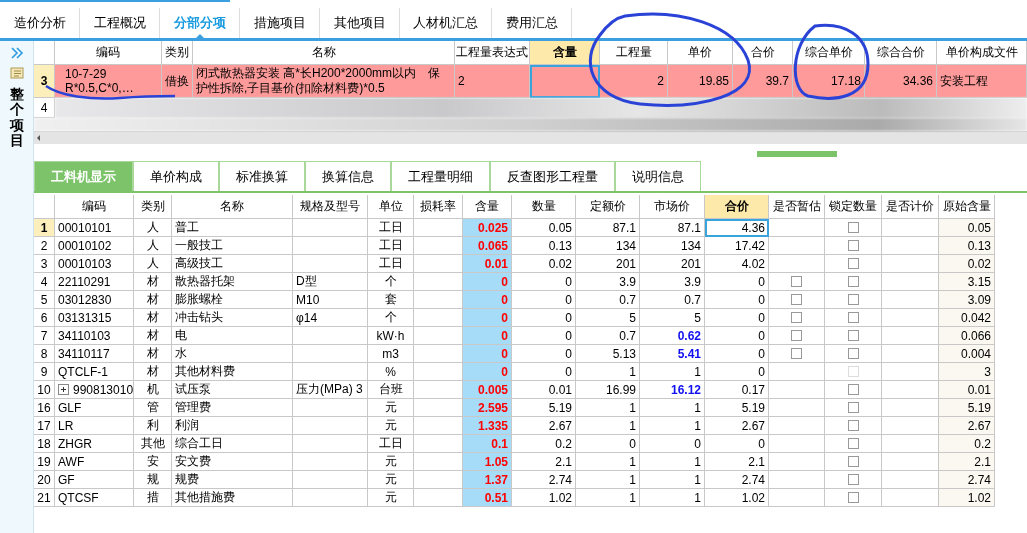 Image resolution: width=1027 pixels, height=533 pixels. I want to click on column-header: 工程量表达式, so click(492, 53).